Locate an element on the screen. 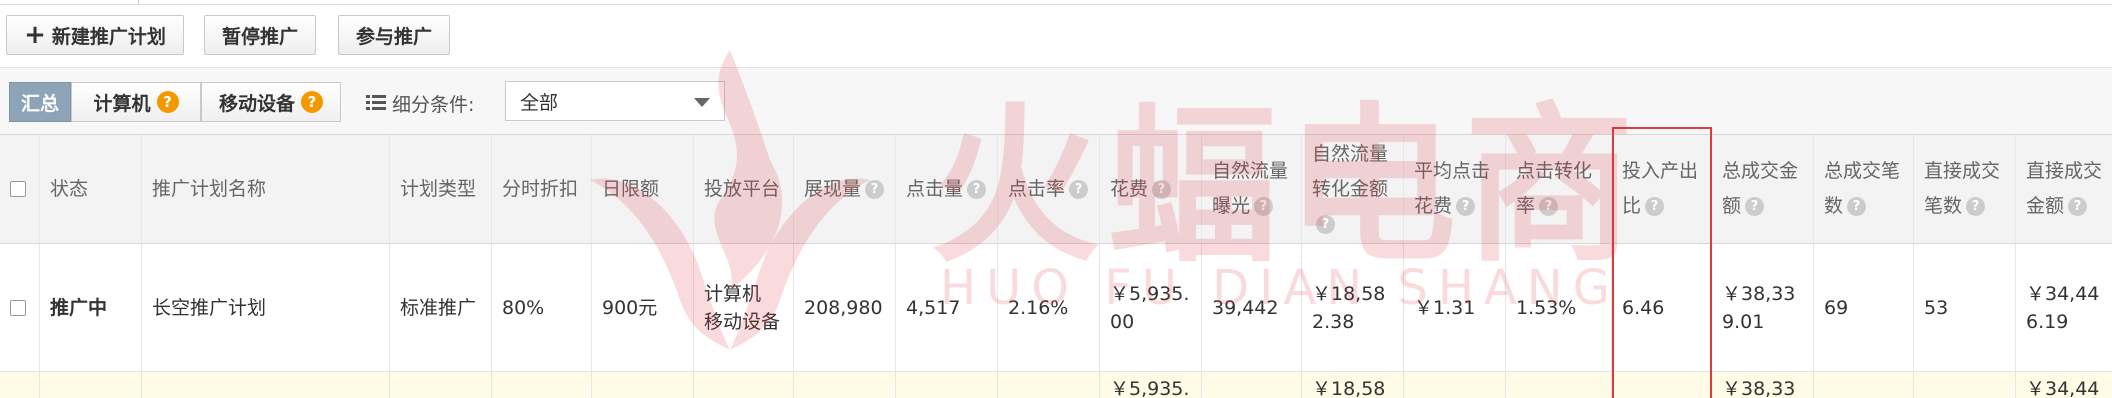 The width and height of the screenshot is (2112, 398). total-amount-cell: ￥38,339.01 is located at coordinates (1763, 307).